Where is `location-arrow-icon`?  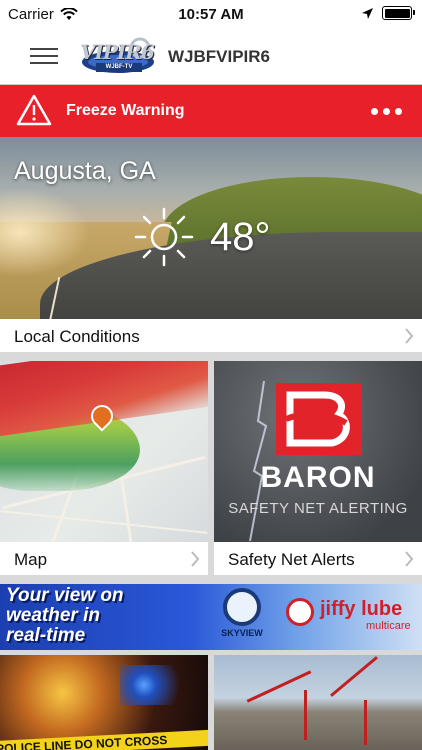
location-arrow-icon is located at coordinates (367, 13).